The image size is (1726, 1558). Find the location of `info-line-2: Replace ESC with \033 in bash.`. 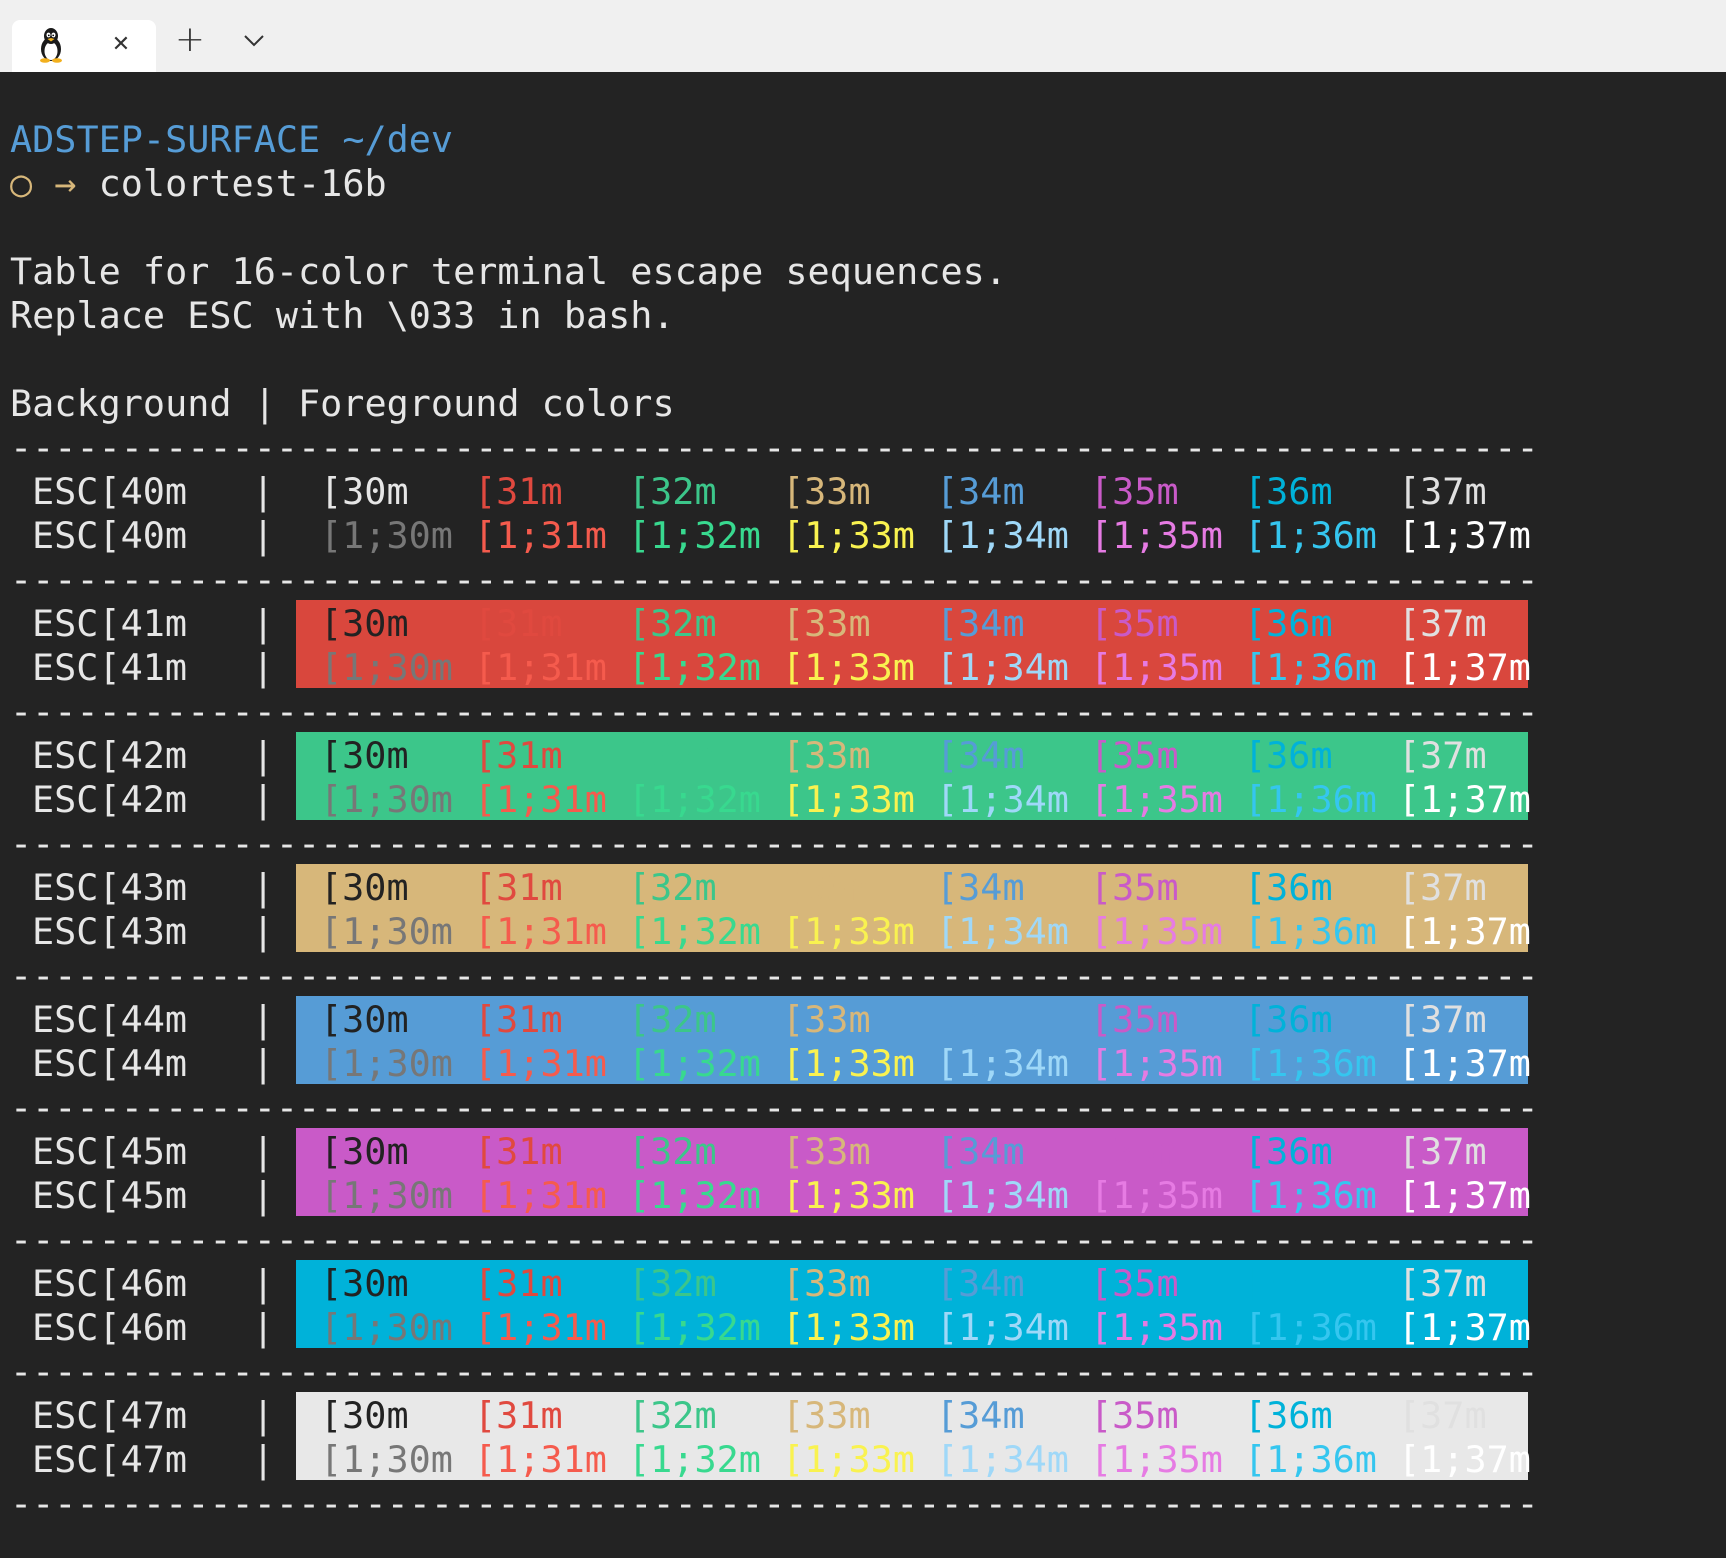

info-line-2: Replace ESC with \033 in bash. is located at coordinates (342, 315).